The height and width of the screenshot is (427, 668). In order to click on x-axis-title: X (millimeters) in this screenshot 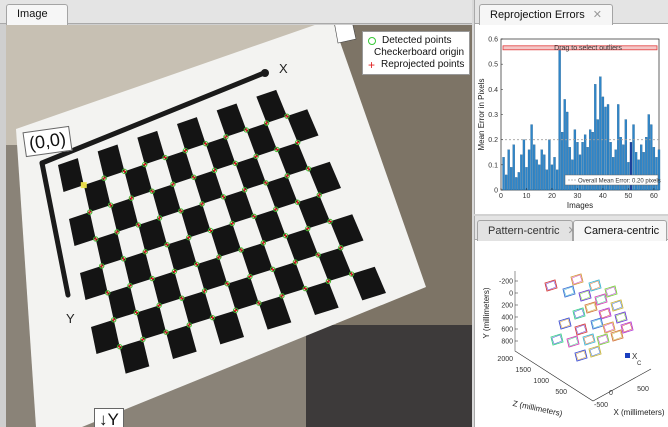, I will do `click(638, 412)`.